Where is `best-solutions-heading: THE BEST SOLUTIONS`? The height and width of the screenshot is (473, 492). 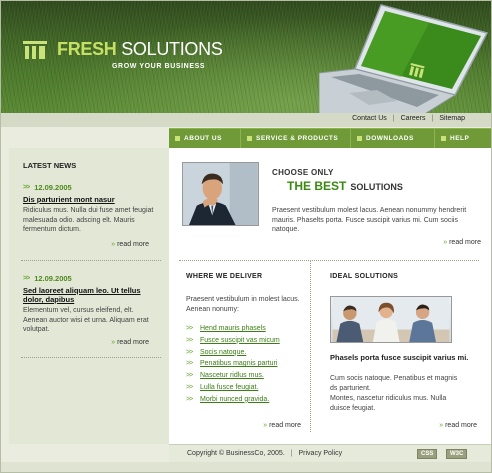
best-solutions-heading: THE BEST SOLUTIONS is located at coordinates (345, 186).